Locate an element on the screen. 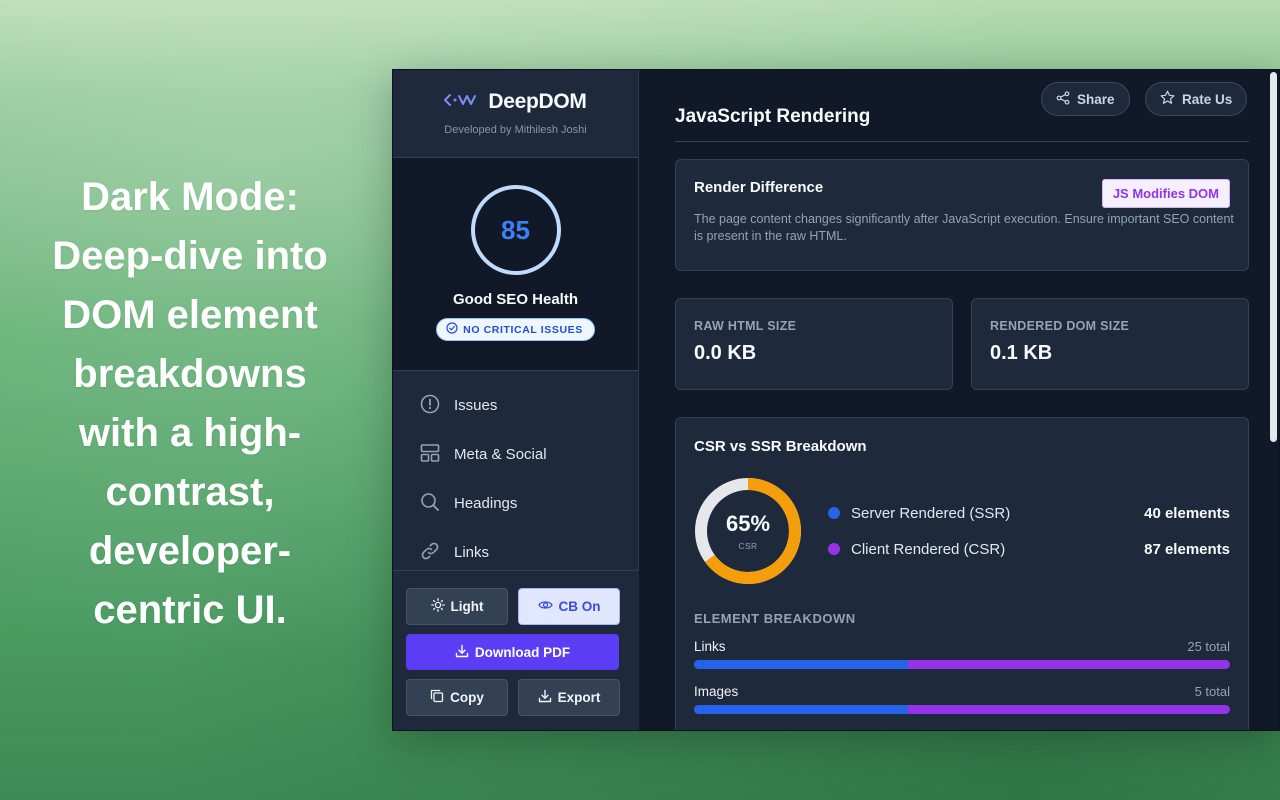 The width and height of the screenshot is (1280, 800). score-ring: 85 is located at coordinates (515, 230).